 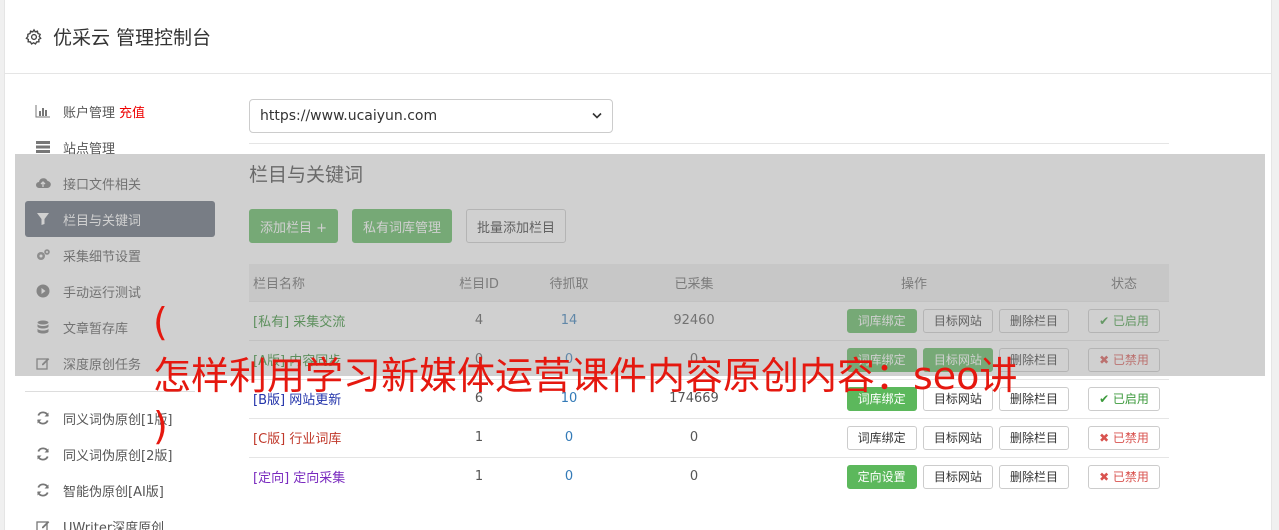 I want to click on page-title: 优采云 管理控制台, so click(x=132, y=38).